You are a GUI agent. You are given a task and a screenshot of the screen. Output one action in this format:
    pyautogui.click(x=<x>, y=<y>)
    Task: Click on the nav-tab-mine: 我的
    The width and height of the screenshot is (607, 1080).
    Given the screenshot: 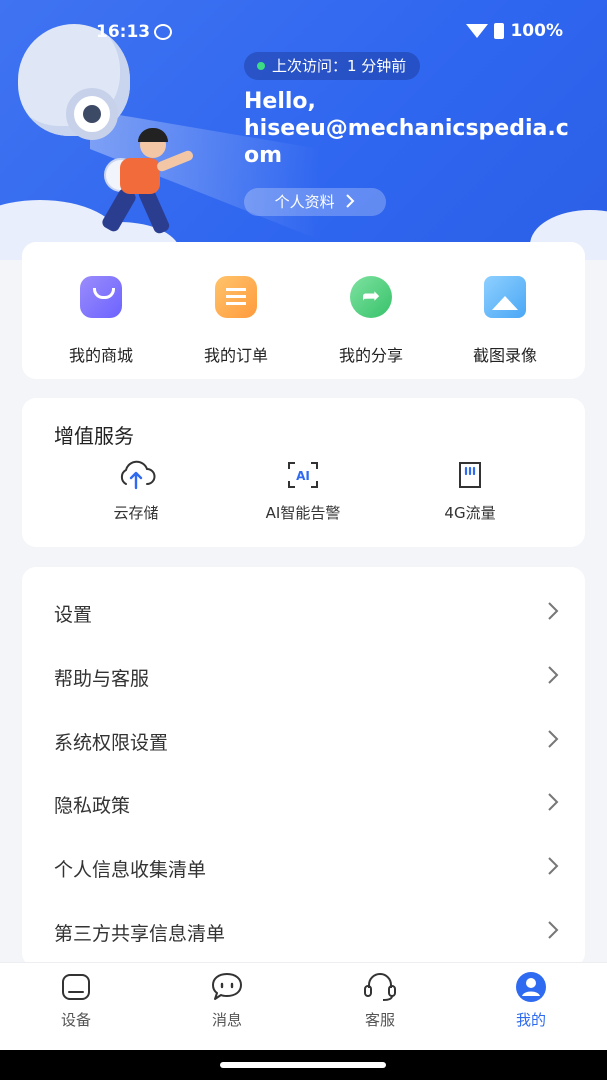 What is the action you would take?
    pyautogui.click(x=531, y=1000)
    